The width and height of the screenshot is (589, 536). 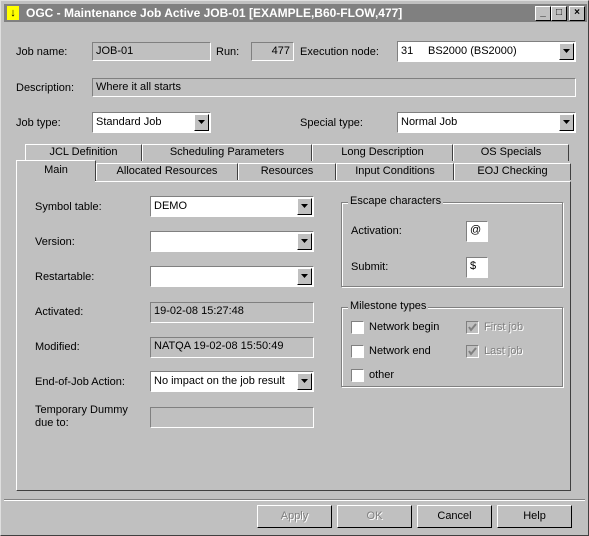 I want to click on network-begin-label: Network begin, so click(x=404, y=327).